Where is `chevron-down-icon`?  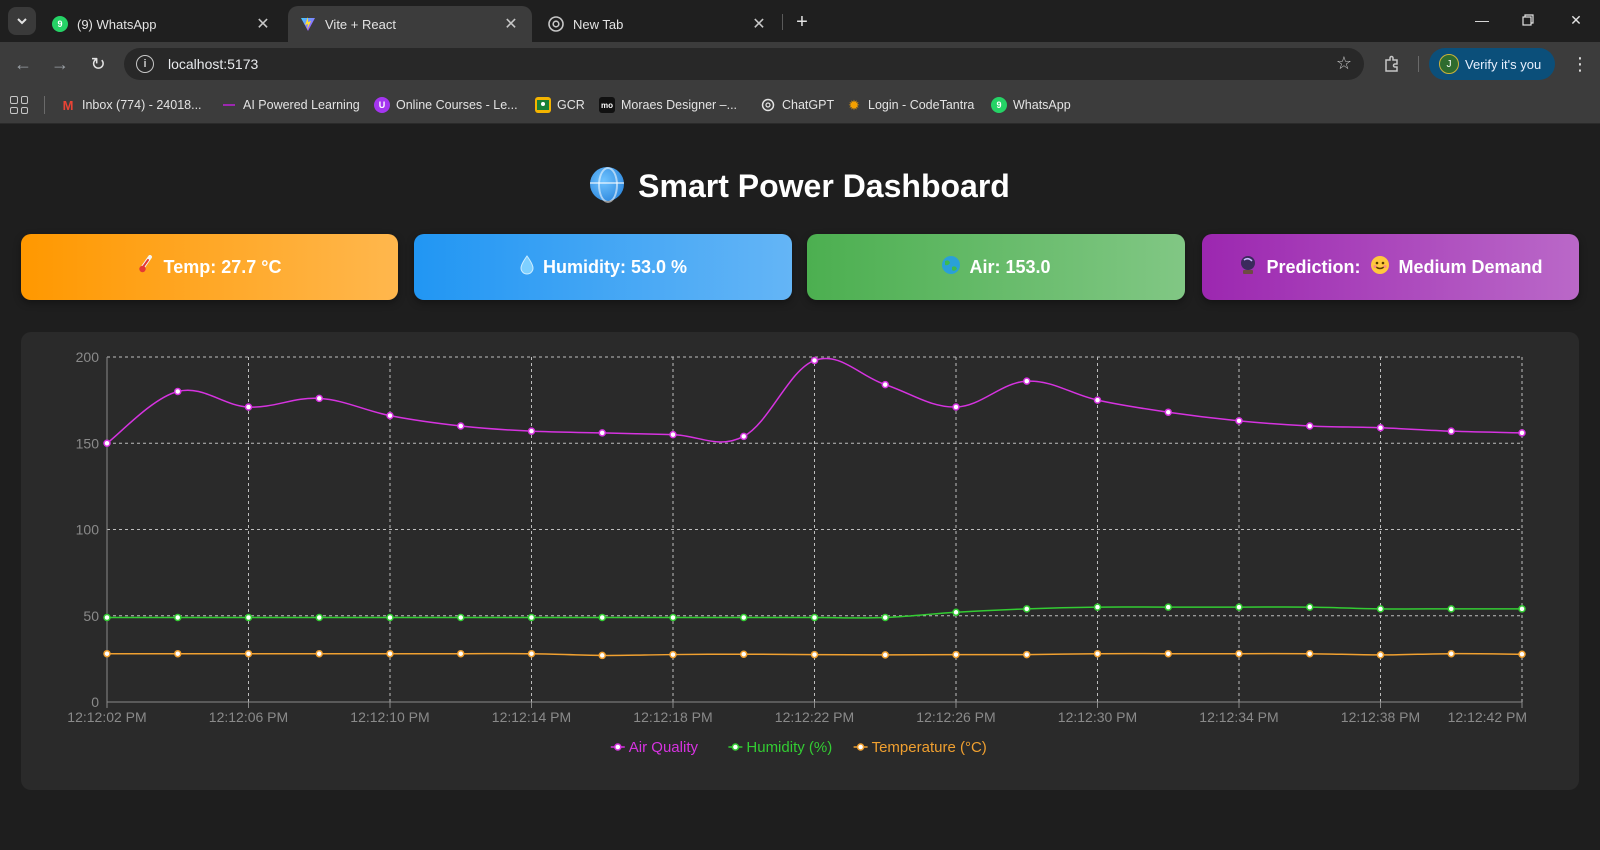
chevron-down-icon is located at coordinates (22, 21).